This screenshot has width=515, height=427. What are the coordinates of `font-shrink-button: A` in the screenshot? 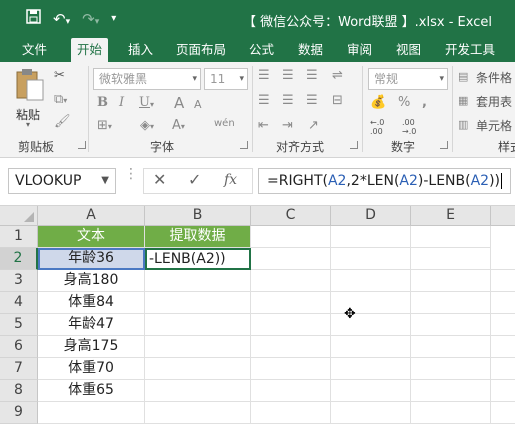 It's located at (198, 105).